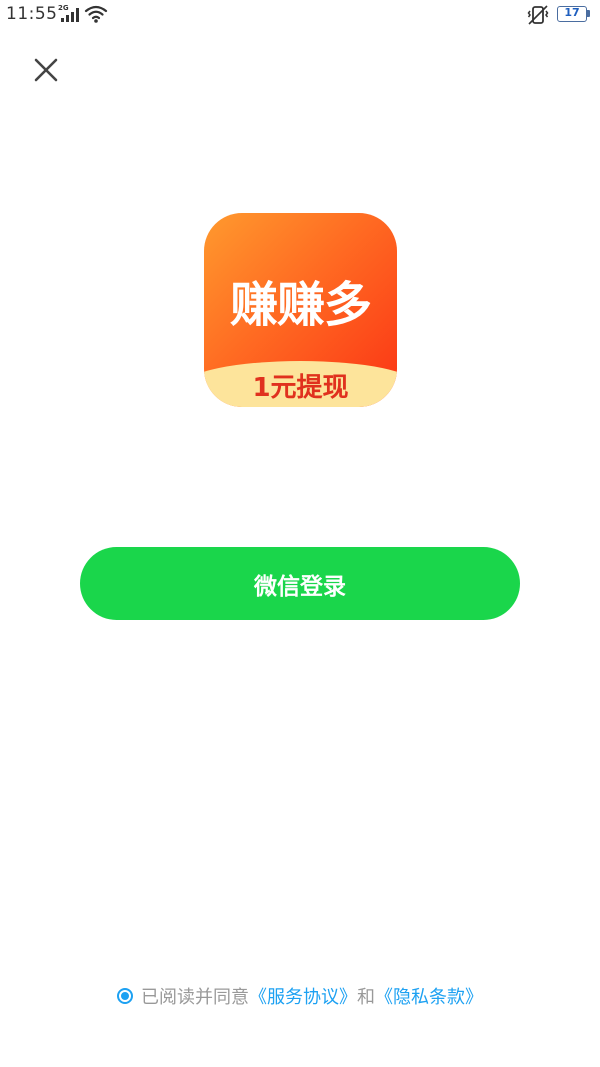 Image resolution: width=600 pixels, height=1067 pixels. Describe the element at coordinates (96, 14) in the screenshot. I see `wifi-icon` at that location.